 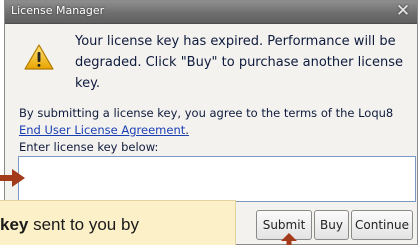 I want to click on eula-link-line: End User License Agreement., so click(x=104, y=130).